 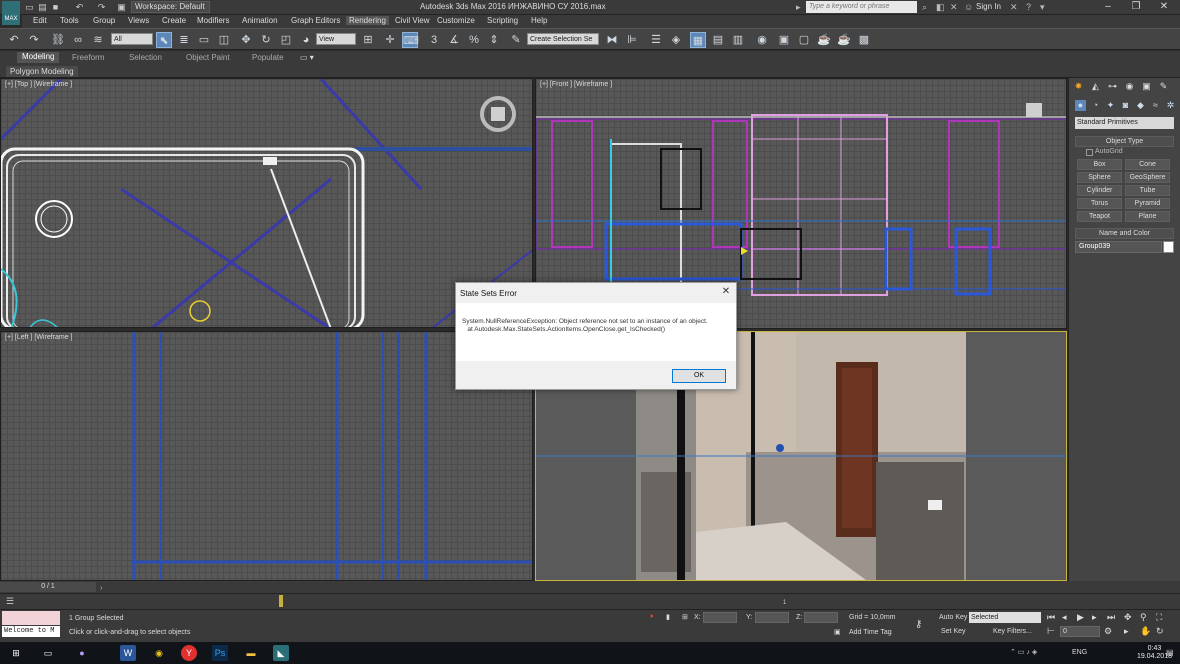 I want to click on viewport-front-label: [+] [Front ] [Wireframe ], so click(x=576, y=84).